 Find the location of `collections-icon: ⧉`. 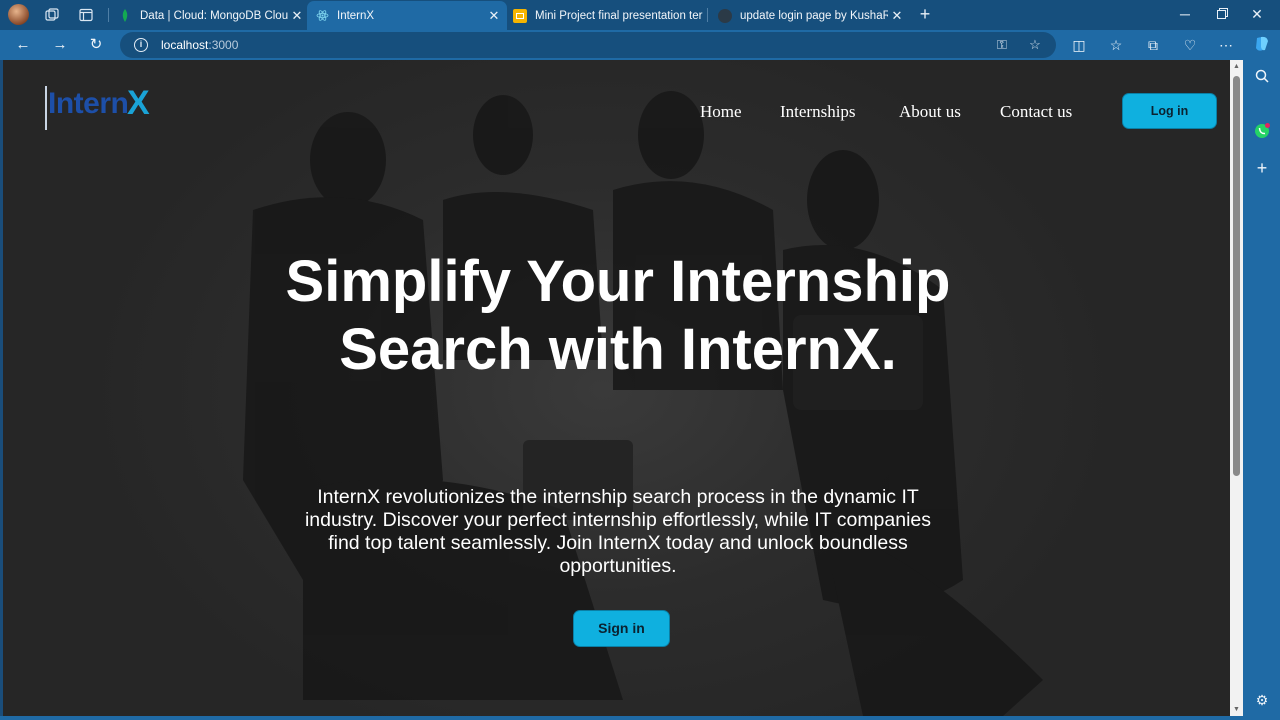

collections-icon: ⧉ is located at coordinates (1153, 45).